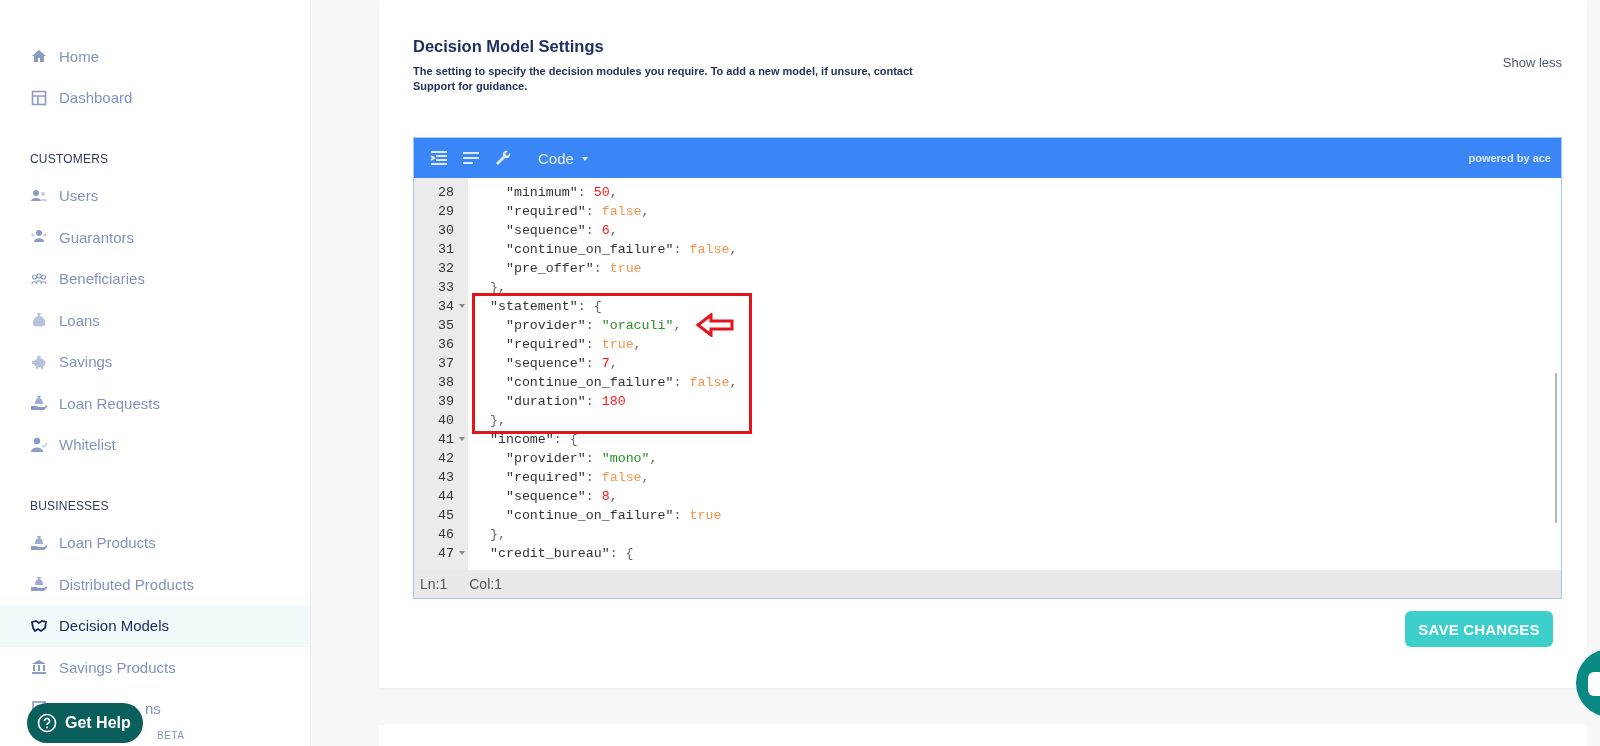  I want to click on code-line: "sequence": 6,, so click(561, 230).